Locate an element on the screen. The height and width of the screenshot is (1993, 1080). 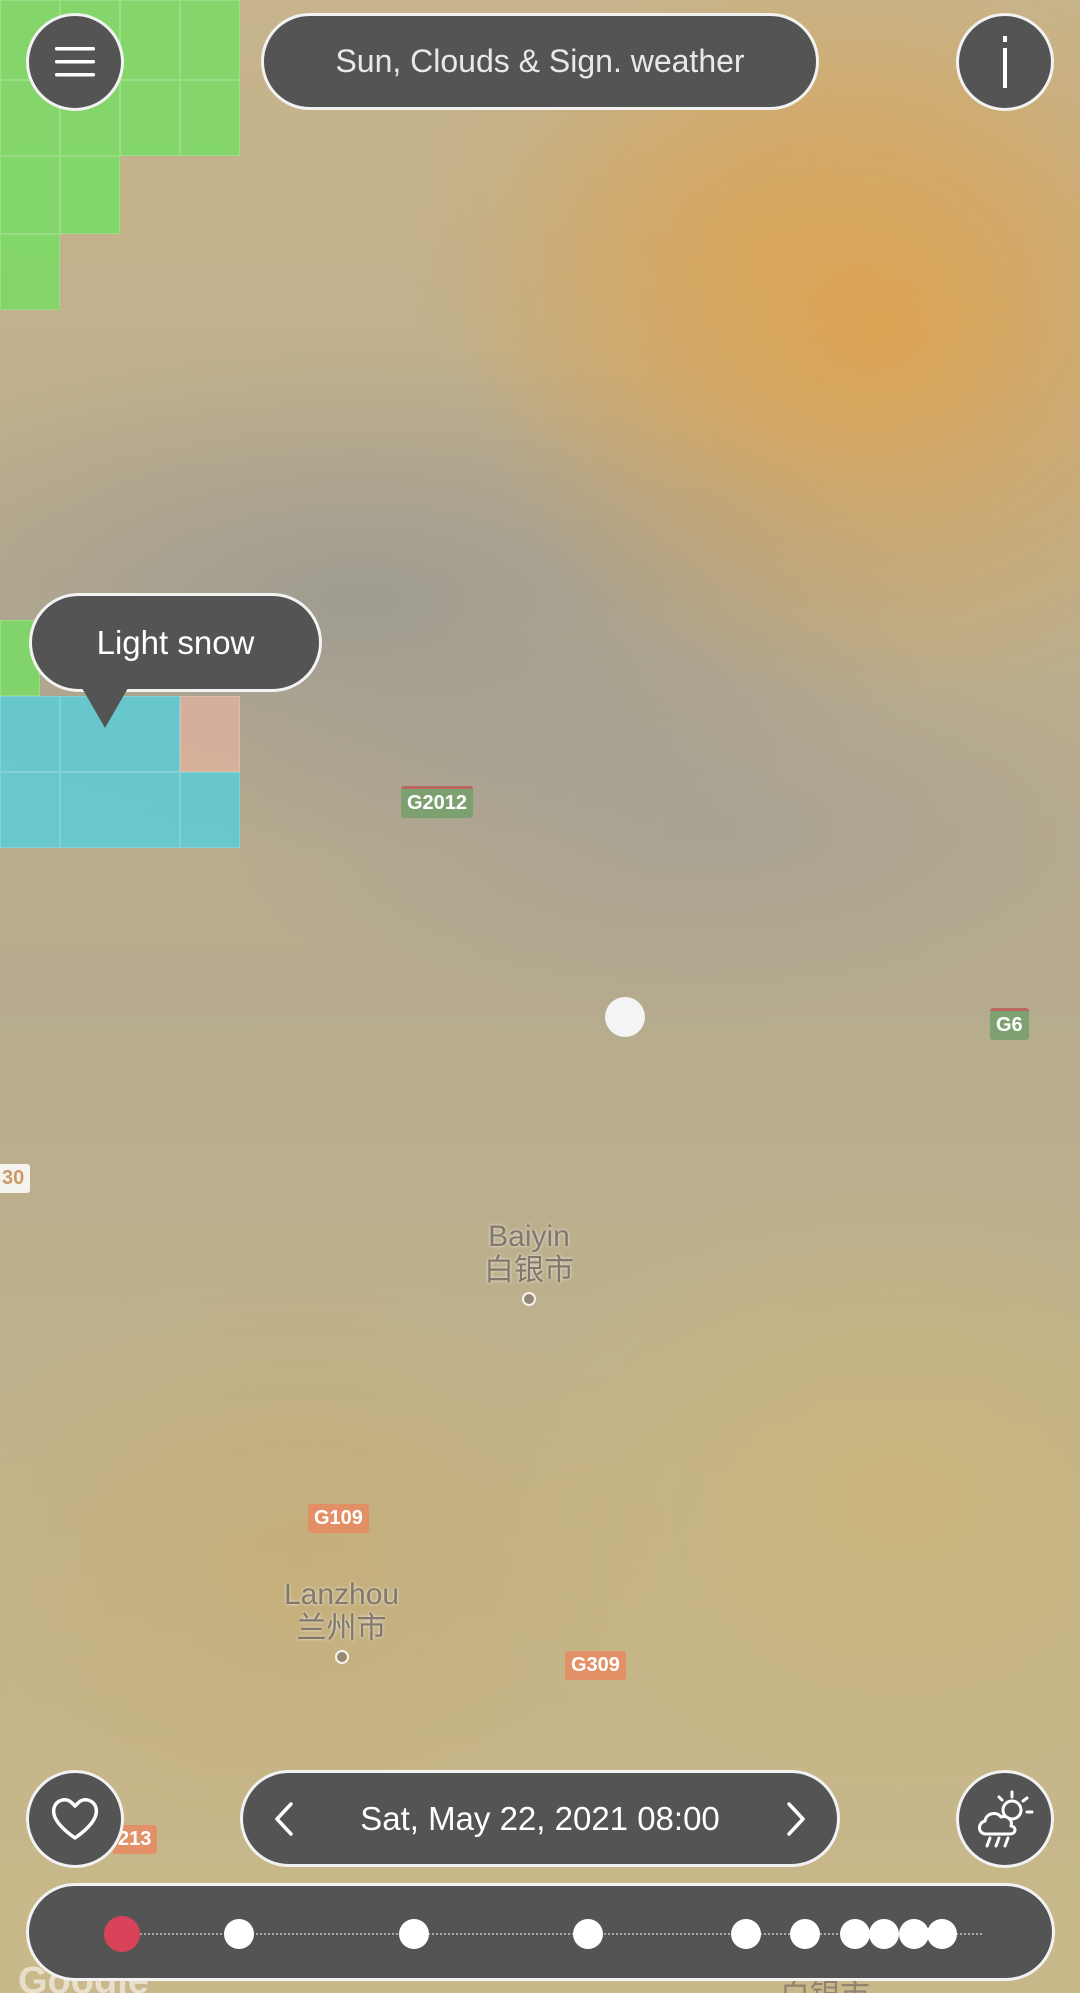
weather-layer-button is located at coordinates (1005, 1819).